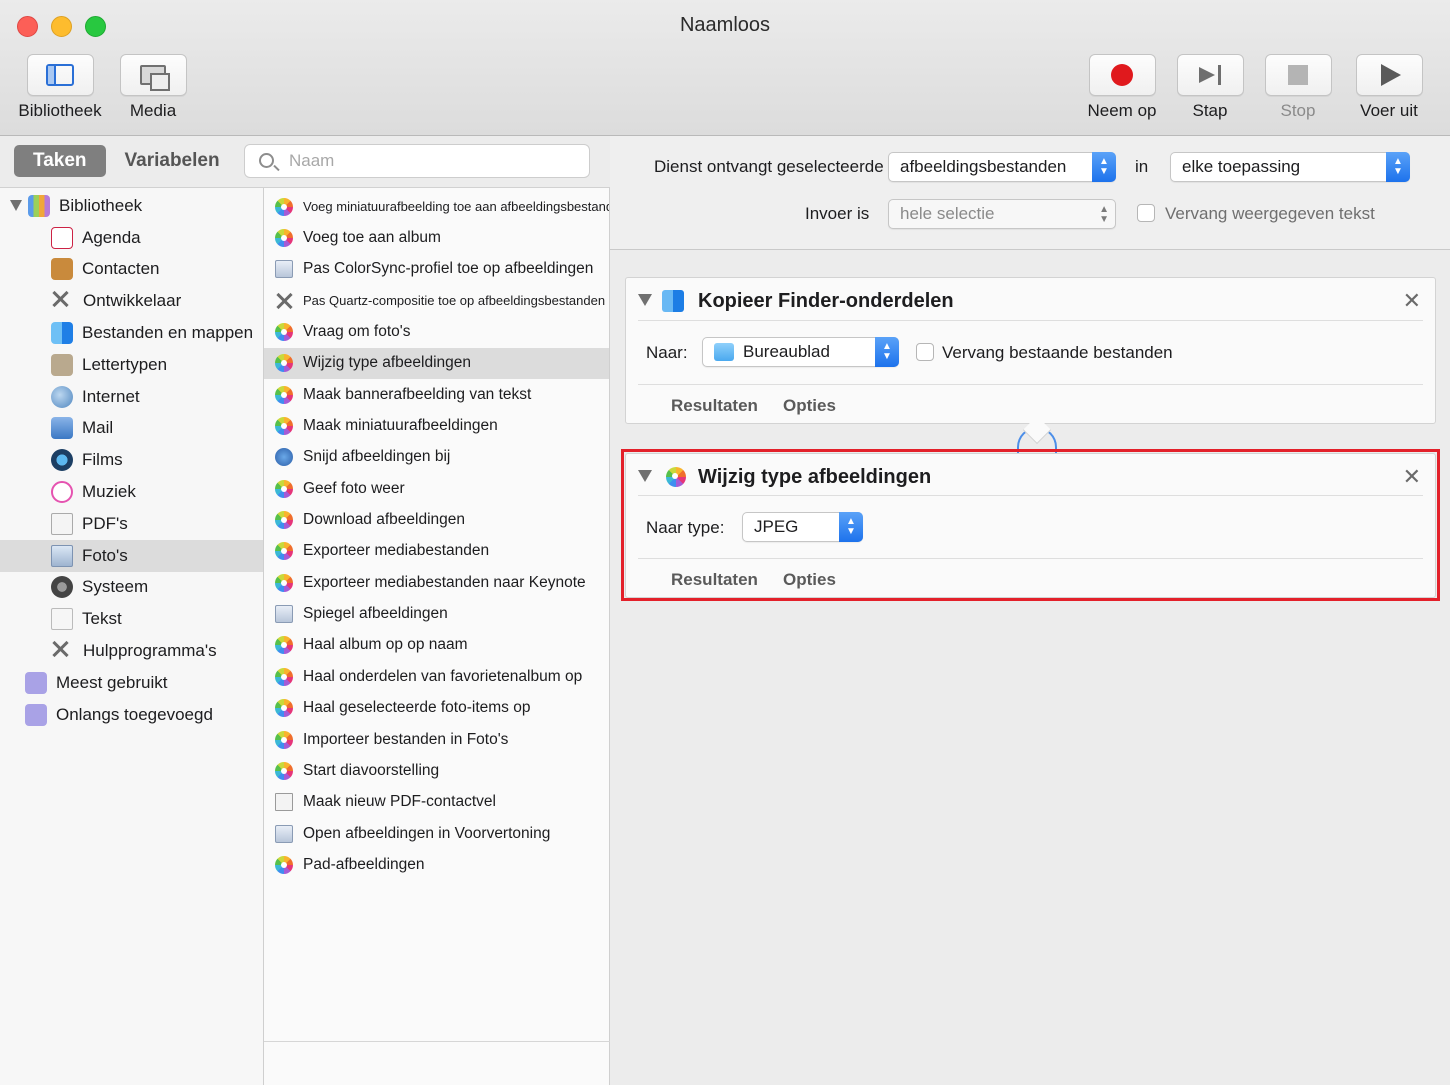 Image resolution: width=1450 pixels, height=1085 pixels. Describe the element at coordinates (434, 161) in the screenshot. I see `search-input` at that location.